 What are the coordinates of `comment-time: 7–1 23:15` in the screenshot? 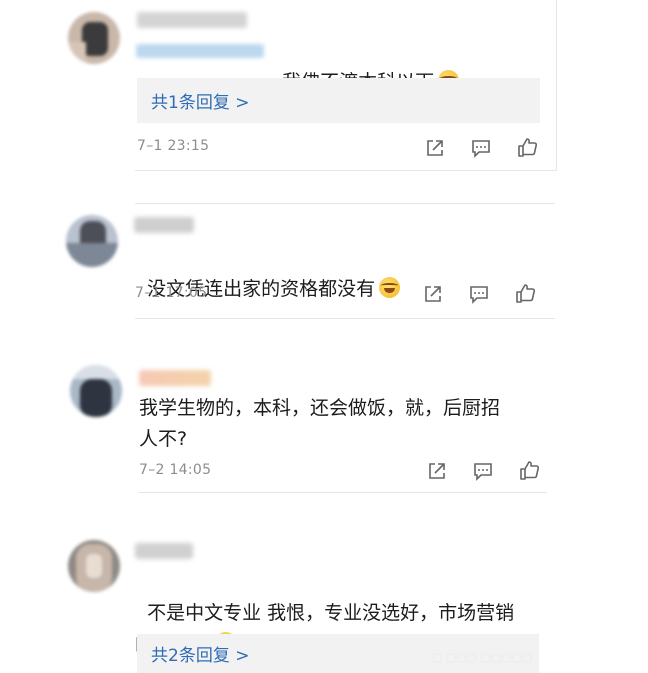 It's located at (173, 146).